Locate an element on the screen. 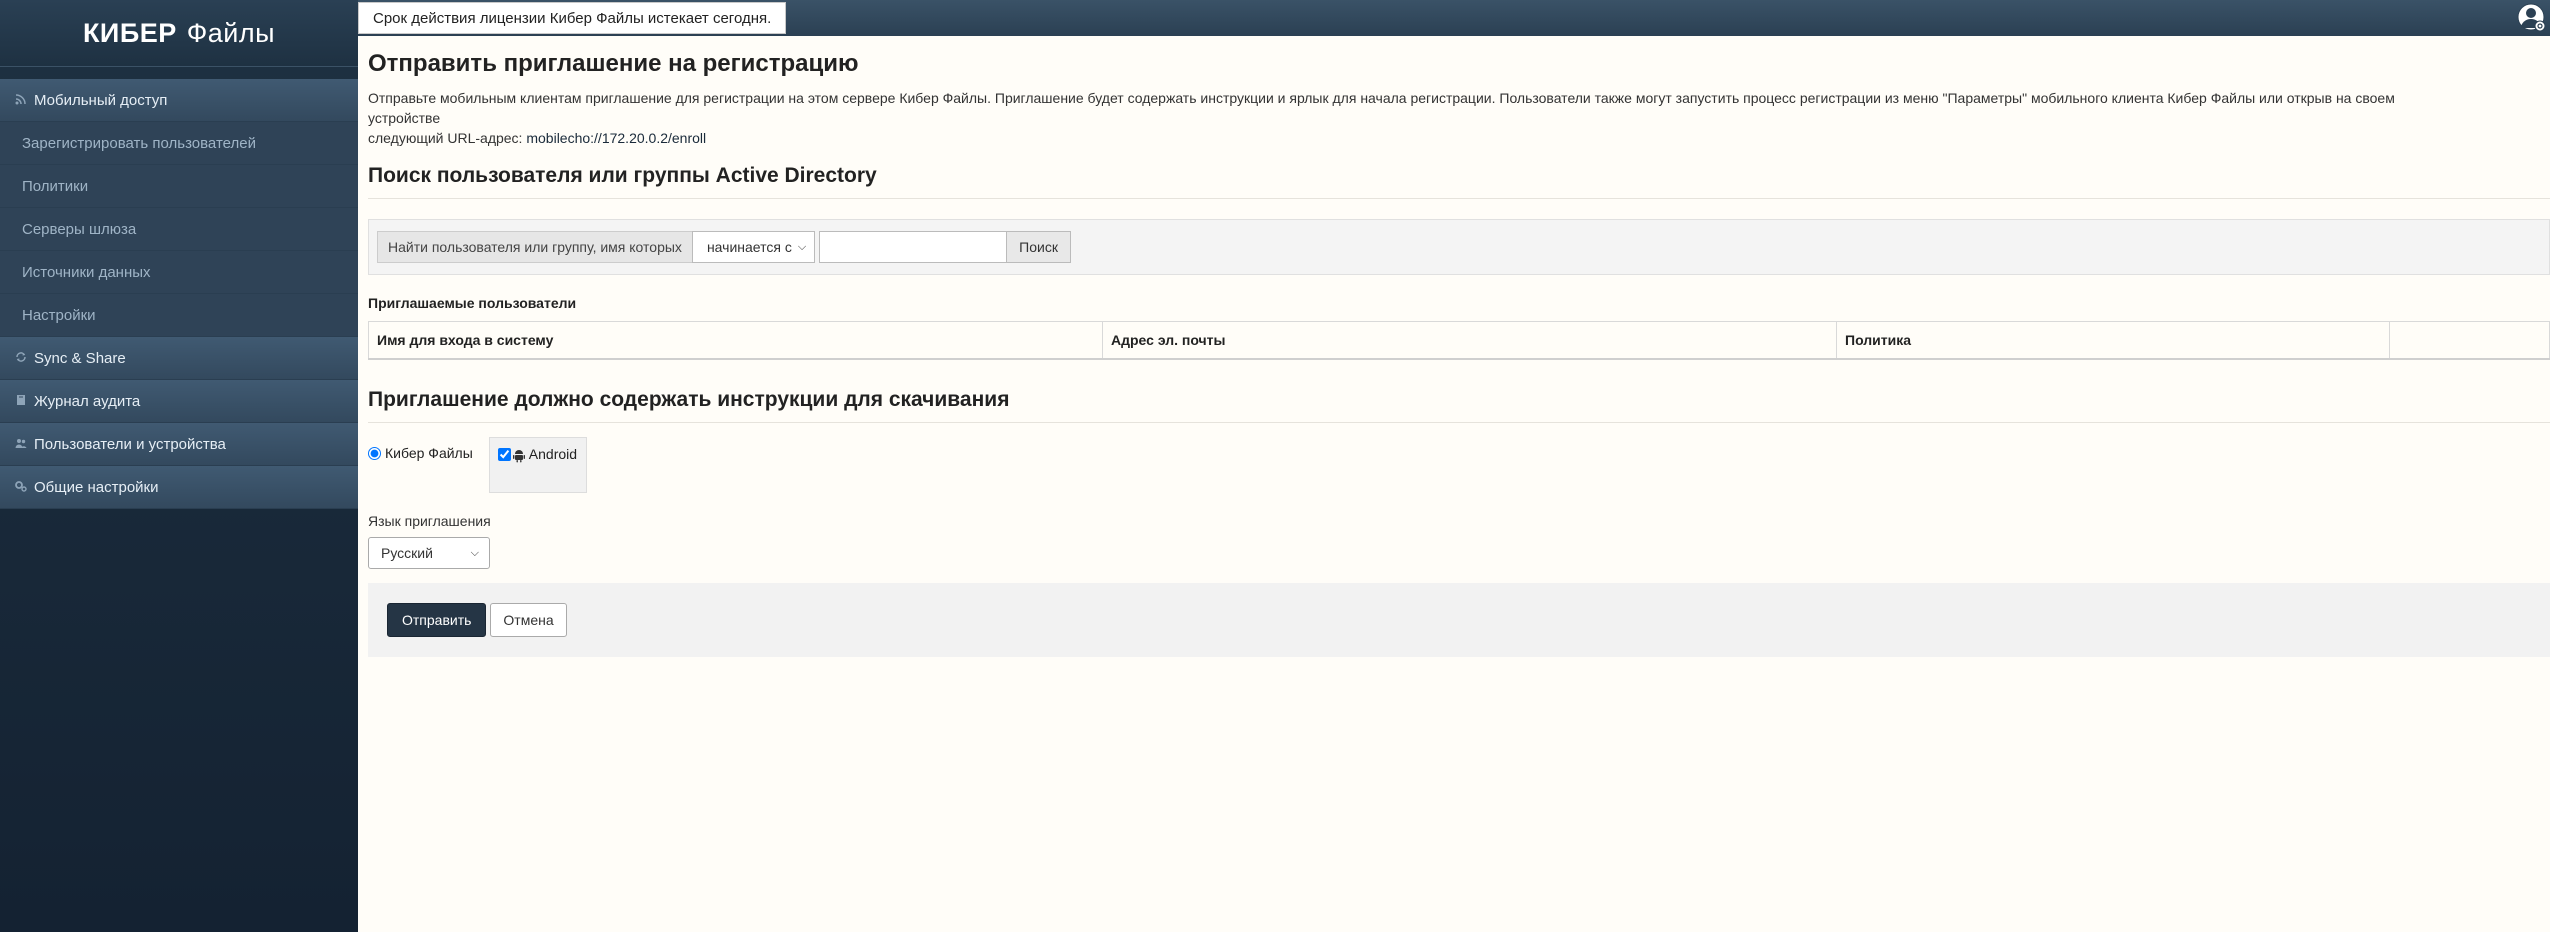 This screenshot has width=2550, height=932. sidebar-section-label: Пользователи и устройства is located at coordinates (130, 444).